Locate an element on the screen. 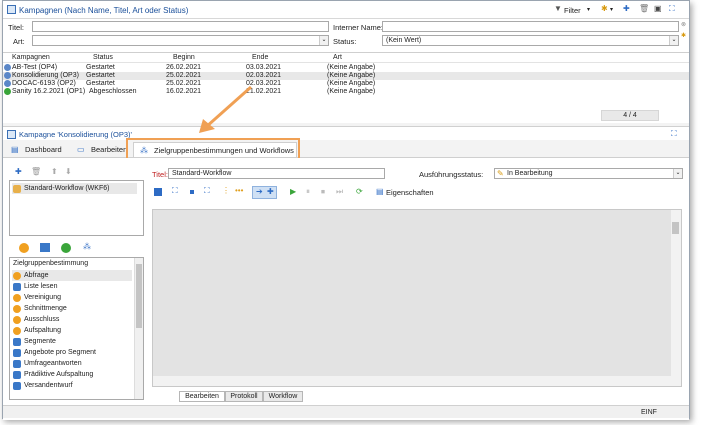  step-icon: ⏭ is located at coordinates (339, 192).